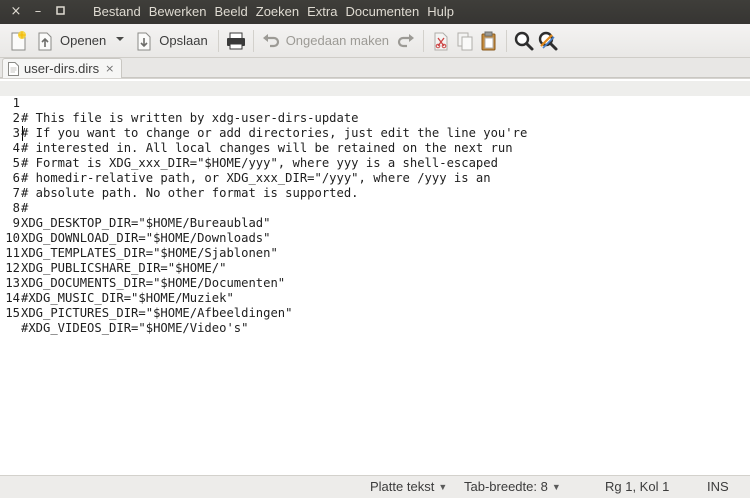 This screenshot has width=750, height=498. What do you see at coordinates (718, 486) in the screenshot?
I see `insert-mode-indicator: INS` at bounding box center [718, 486].